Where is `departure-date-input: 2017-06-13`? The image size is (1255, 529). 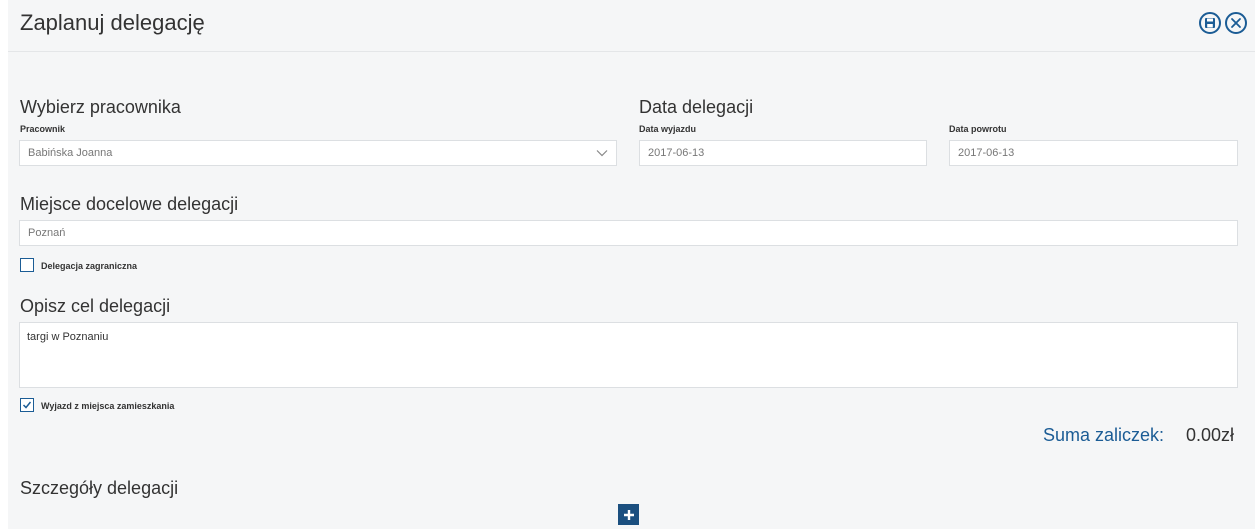 departure-date-input: 2017-06-13 is located at coordinates (783, 153).